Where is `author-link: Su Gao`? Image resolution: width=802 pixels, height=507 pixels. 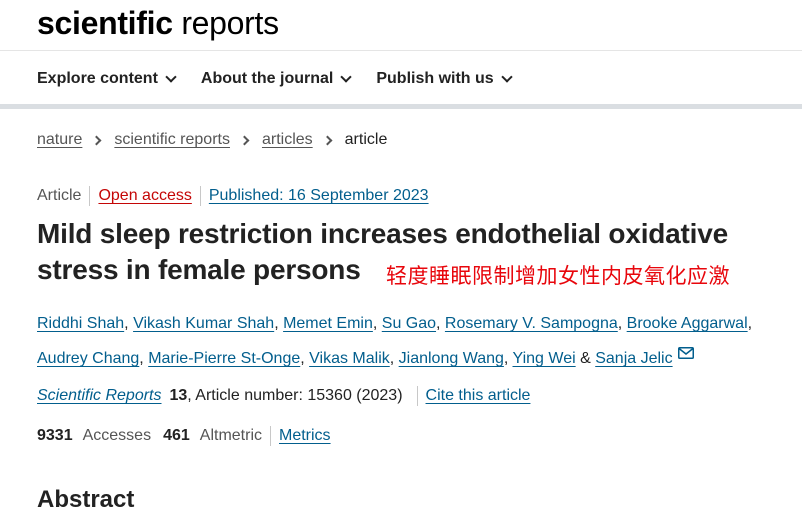 author-link: Su Gao is located at coordinates (409, 323).